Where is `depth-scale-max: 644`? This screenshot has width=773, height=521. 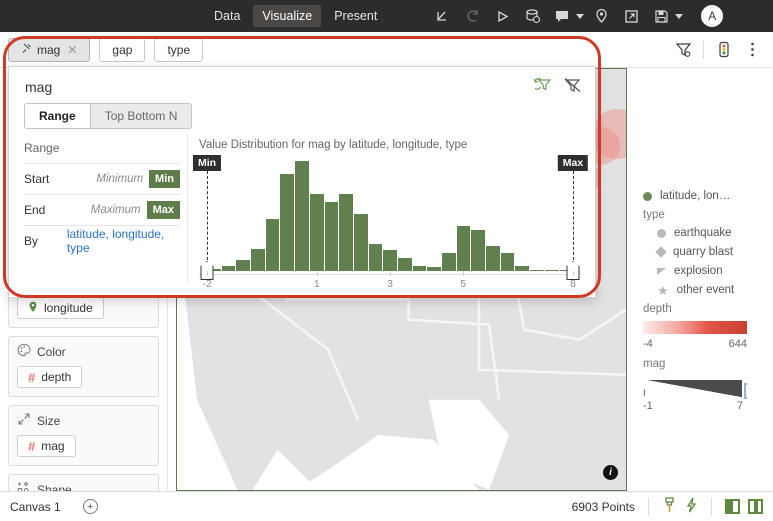
depth-scale-max: 644 is located at coordinates (737, 344).